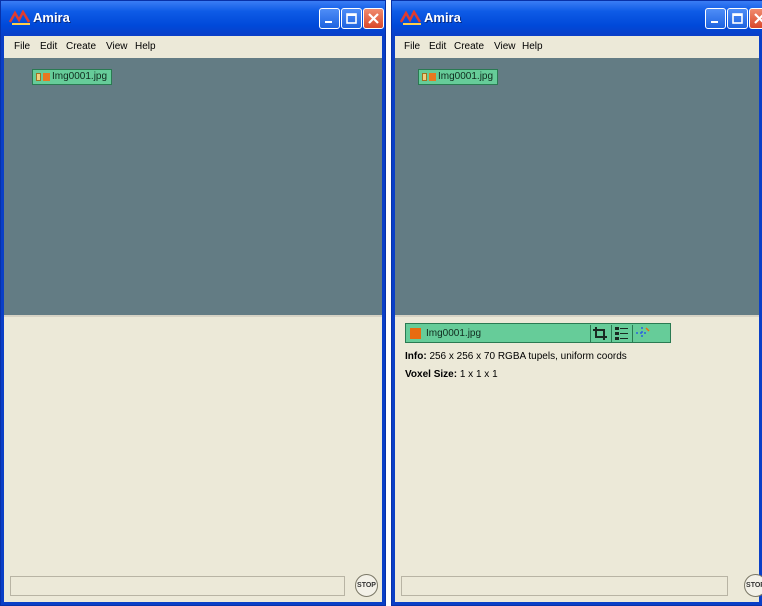 Image resolution: width=762 pixels, height=606 pixels. I want to click on voxel-size-line: Voxel Size: 1 x 1 x 1, so click(451, 374).